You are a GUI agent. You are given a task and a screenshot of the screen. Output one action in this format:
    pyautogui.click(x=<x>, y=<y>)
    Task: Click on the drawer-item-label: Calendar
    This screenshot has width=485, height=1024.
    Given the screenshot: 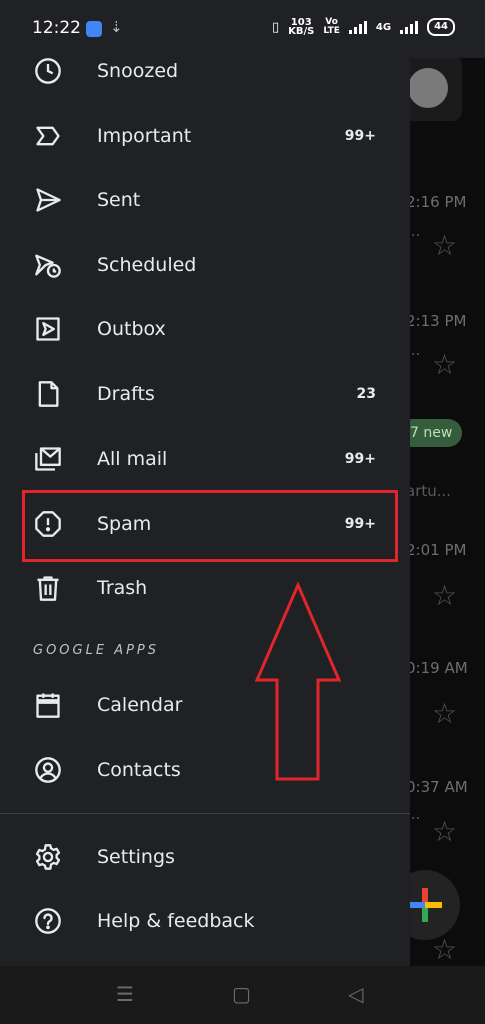 What is the action you would take?
    pyautogui.click(x=140, y=705)
    